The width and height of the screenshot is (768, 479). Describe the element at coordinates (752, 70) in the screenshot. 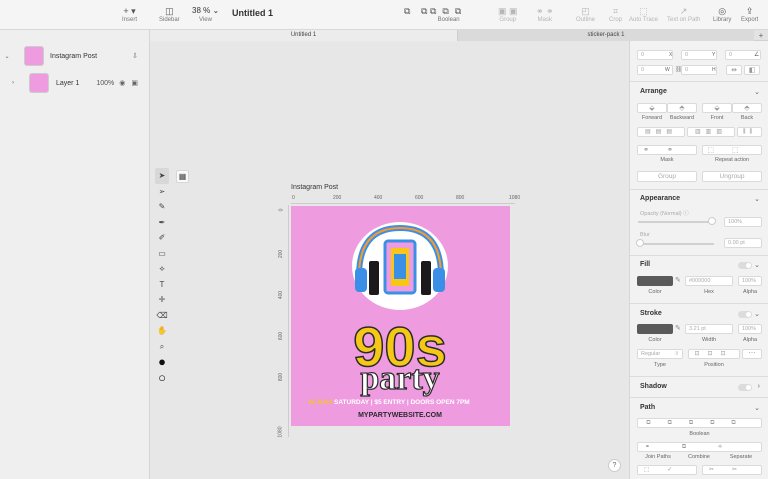

I see `flip-vertical-icon: ◧` at that location.